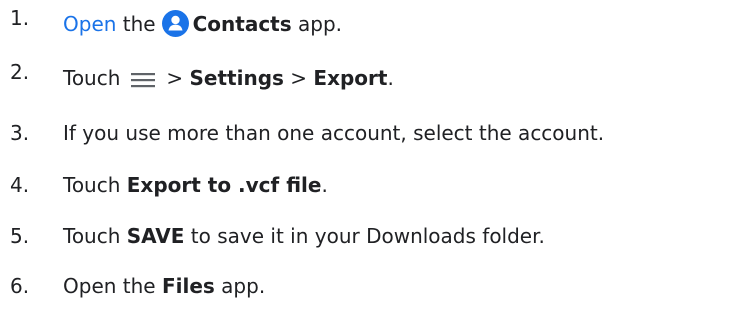  I want to click on export-label: Export, so click(350, 78).